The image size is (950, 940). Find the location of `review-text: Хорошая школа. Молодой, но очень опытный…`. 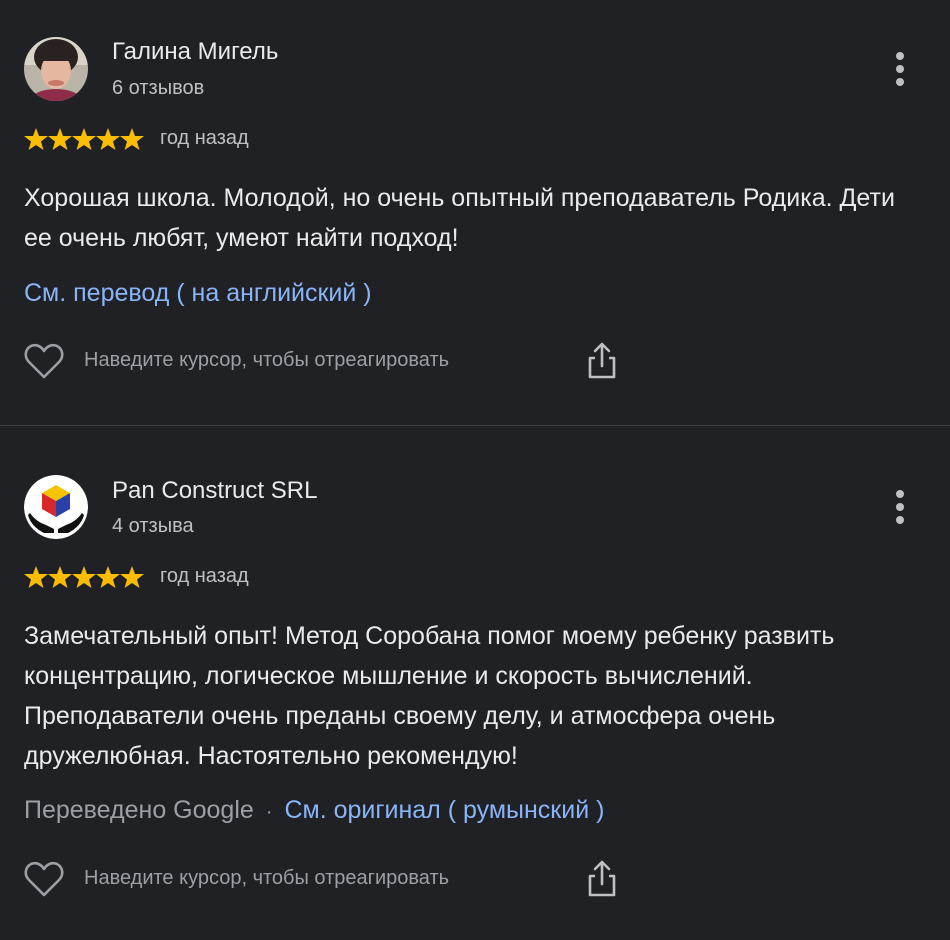

review-text: Хорошая школа. Молодой, но очень опытный… is located at coordinates (459, 218).